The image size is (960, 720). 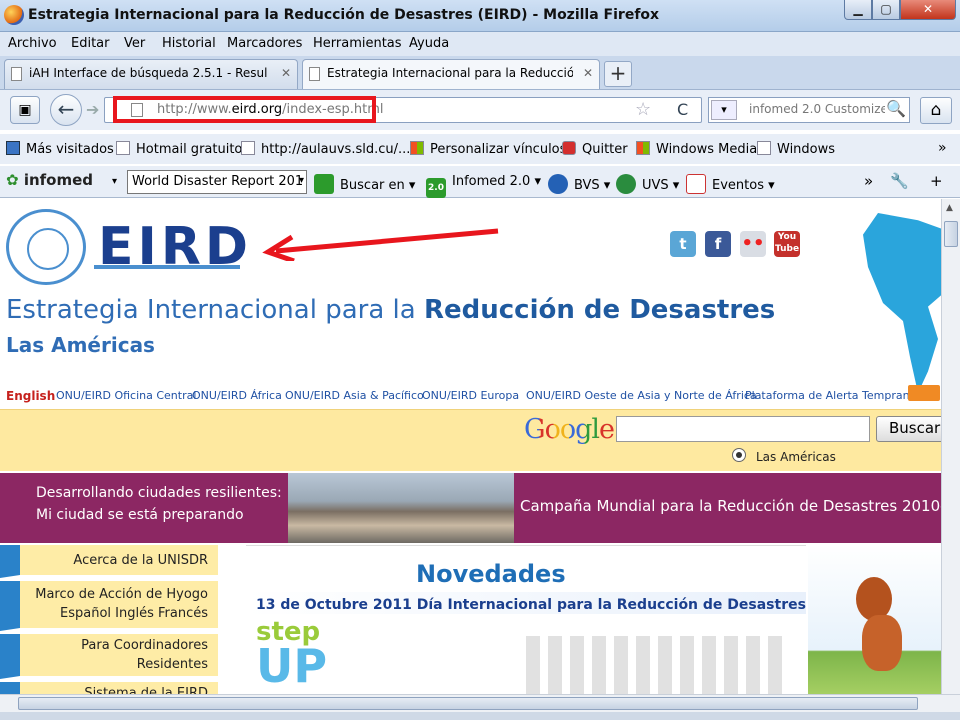 I want to click on search-box: ▾ infomed 2.0 Customized 🔍, so click(x=809, y=110).